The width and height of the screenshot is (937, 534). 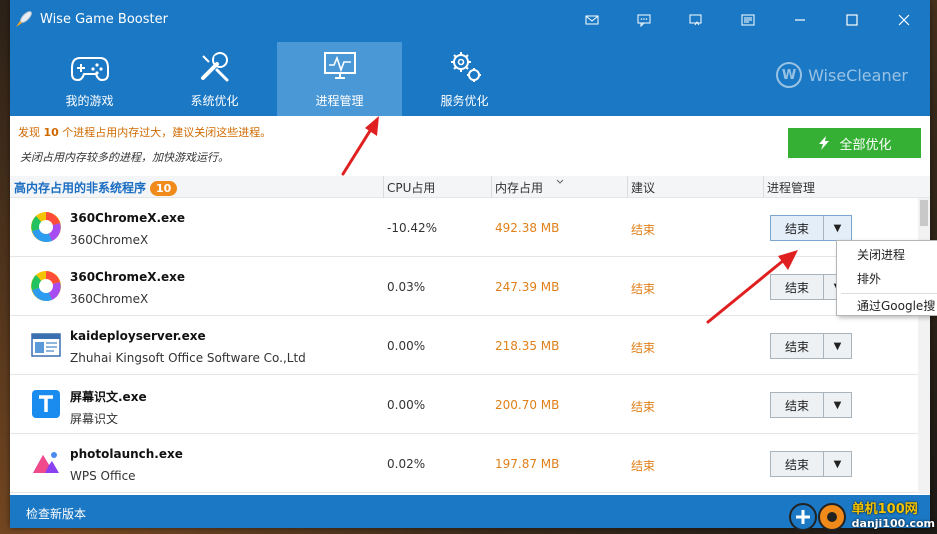 What do you see at coordinates (104, 19) in the screenshot?
I see `app-title: Wise Game Booster` at bounding box center [104, 19].